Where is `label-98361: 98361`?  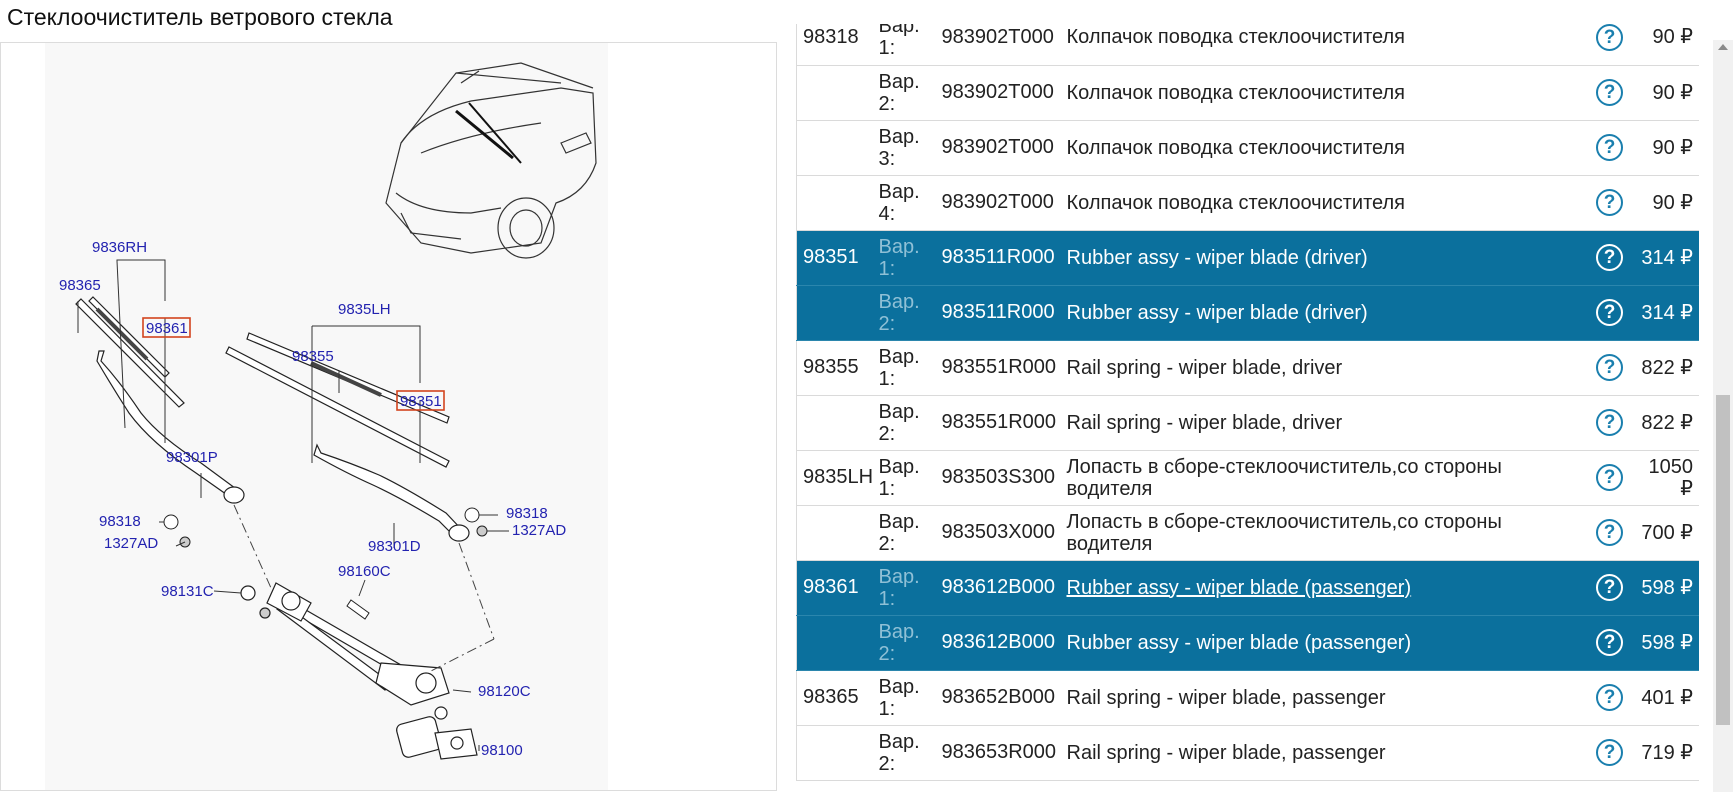 label-98361: 98361 is located at coordinates (167, 328).